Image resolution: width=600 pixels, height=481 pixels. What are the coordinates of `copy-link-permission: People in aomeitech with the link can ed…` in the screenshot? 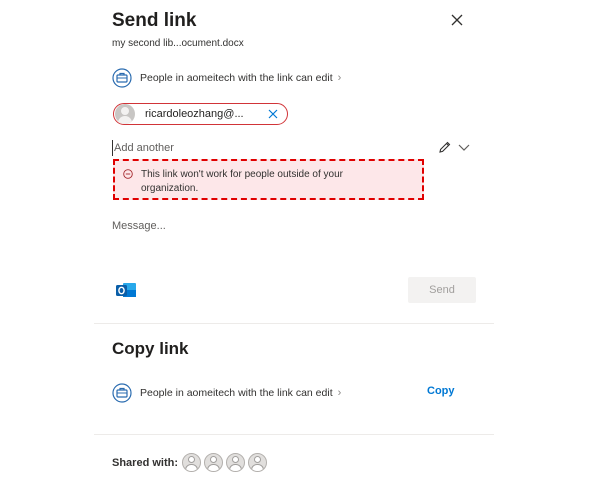 It's located at (226, 393).